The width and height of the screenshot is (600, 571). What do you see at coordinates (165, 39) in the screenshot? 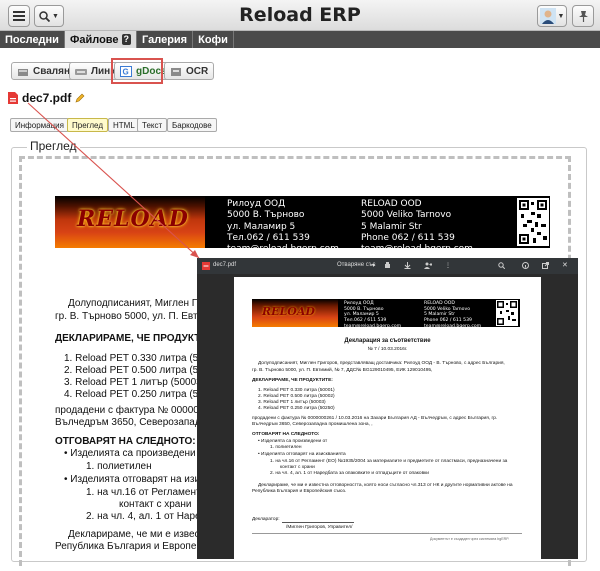
I see `tab-gallery: Галерия` at bounding box center [165, 39].